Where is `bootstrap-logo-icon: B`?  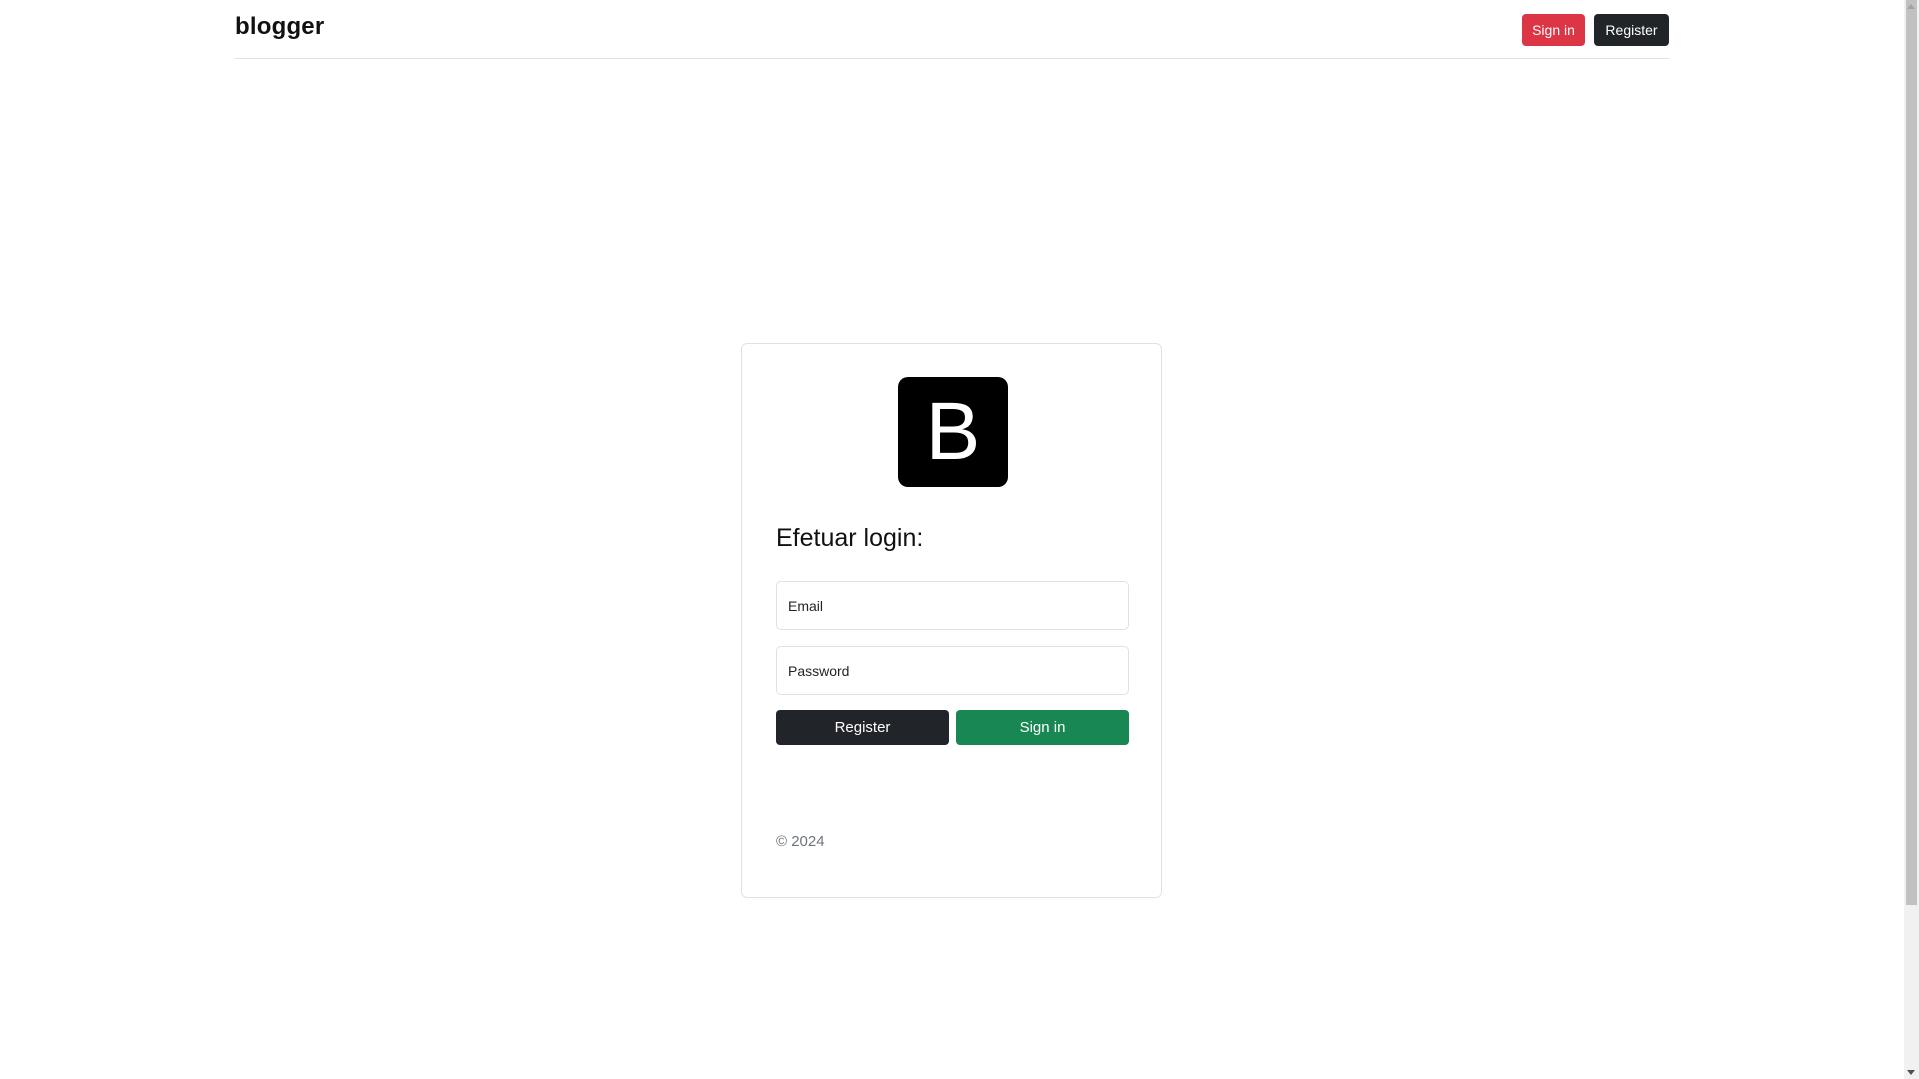 bootstrap-logo-icon: B is located at coordinates (953, 432).